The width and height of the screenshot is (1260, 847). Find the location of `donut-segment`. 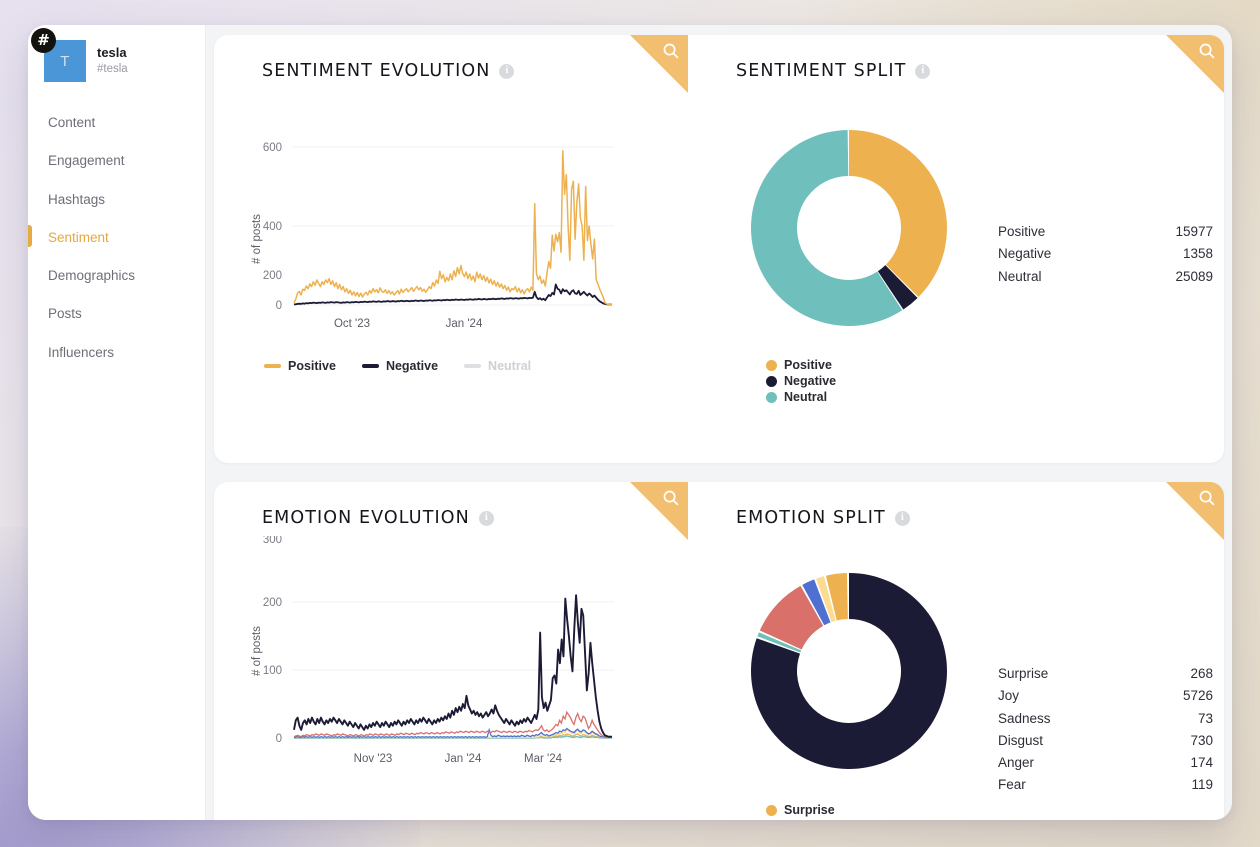

donut-segment is located at coordinates (898, 214).